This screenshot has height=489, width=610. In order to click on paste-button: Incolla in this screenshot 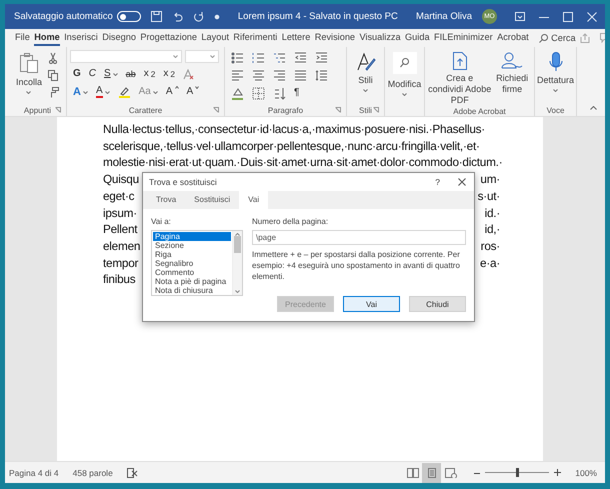, I will do `click(29, 77)`.